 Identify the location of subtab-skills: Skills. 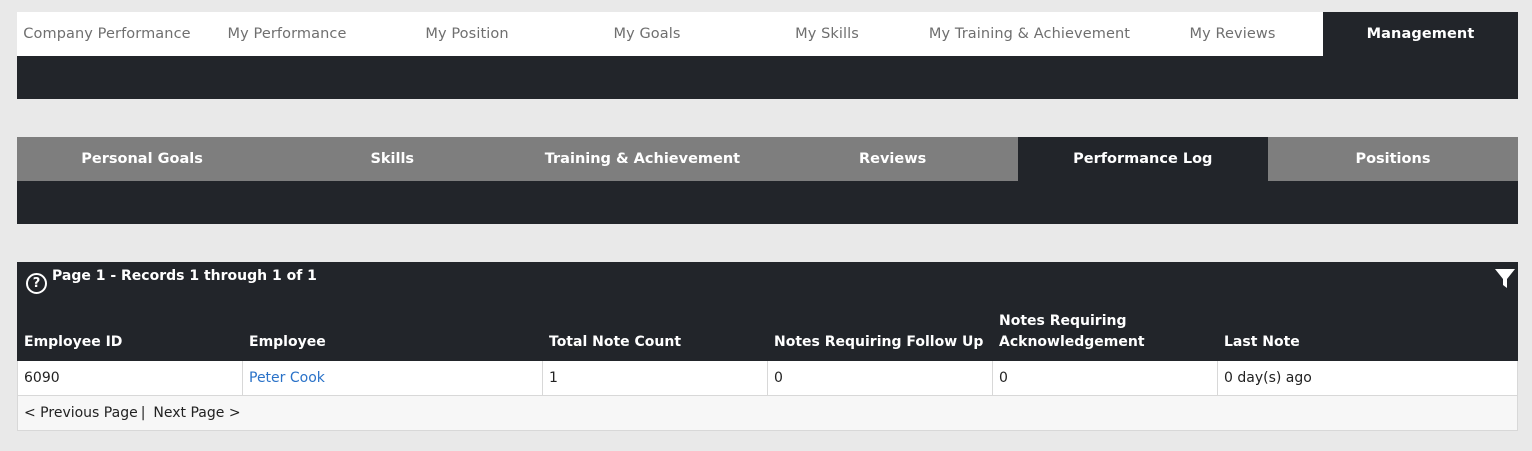
(392, 159).